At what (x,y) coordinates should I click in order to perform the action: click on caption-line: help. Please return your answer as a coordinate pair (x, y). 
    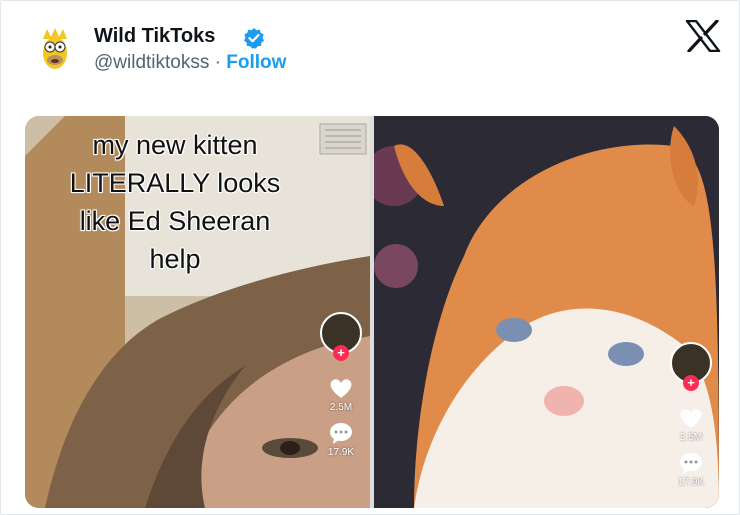
    Looking at the image, I should click on (175, 259).